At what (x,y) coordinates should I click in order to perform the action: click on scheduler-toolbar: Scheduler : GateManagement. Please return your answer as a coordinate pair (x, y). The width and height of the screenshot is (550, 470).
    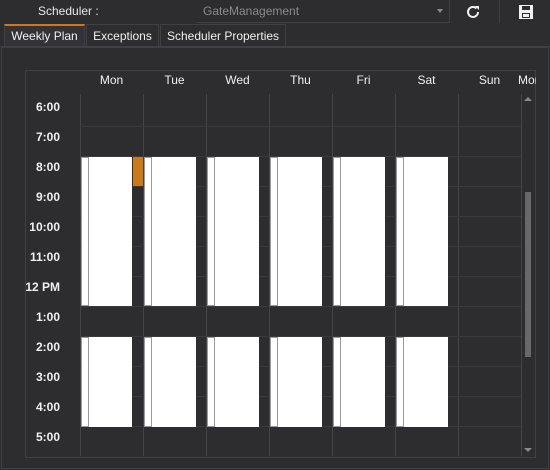
    Looking at the image, I should click on (275, 12).